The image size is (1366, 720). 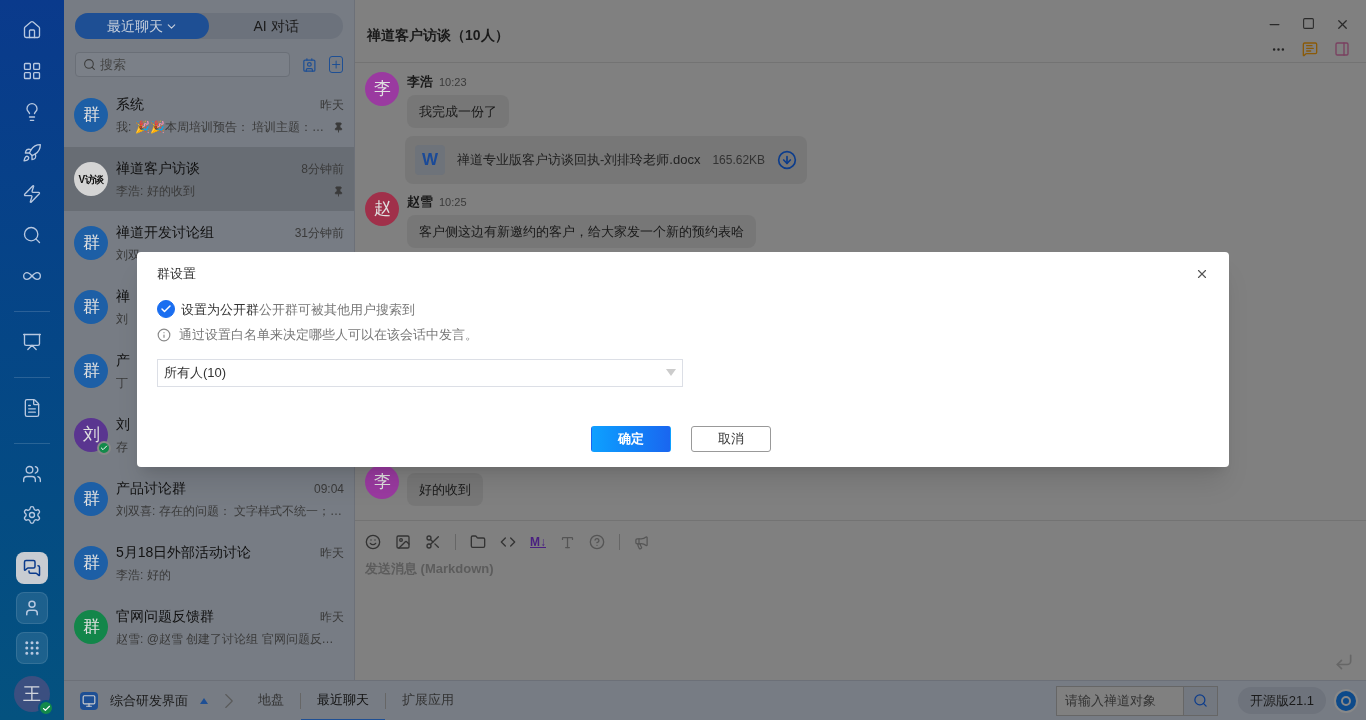 I want to click on chat-title: 禅道客户访谈（10人）, so click(x=438, y=35).